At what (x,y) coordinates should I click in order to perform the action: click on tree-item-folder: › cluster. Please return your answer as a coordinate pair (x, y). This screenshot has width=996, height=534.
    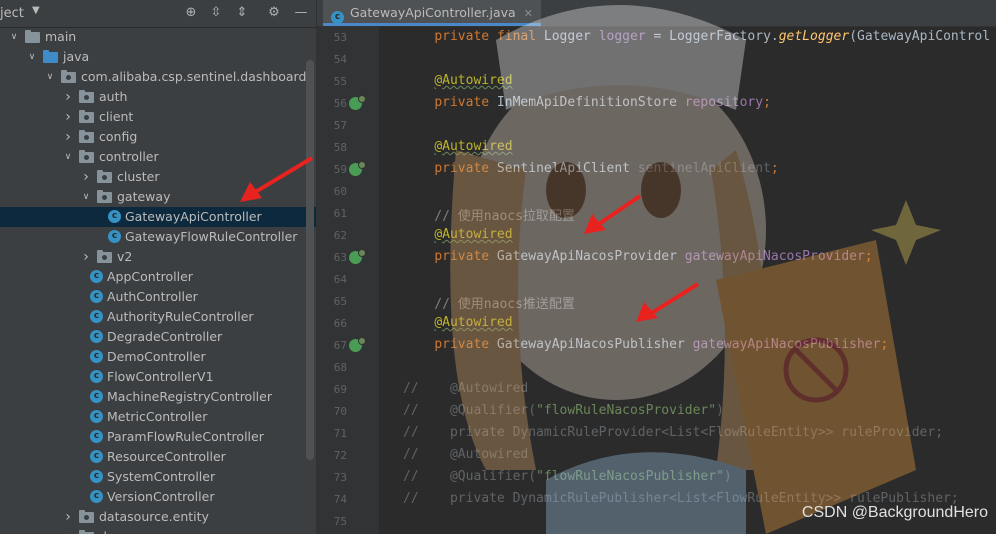
    Looking at the image, I should click on (158, 177).